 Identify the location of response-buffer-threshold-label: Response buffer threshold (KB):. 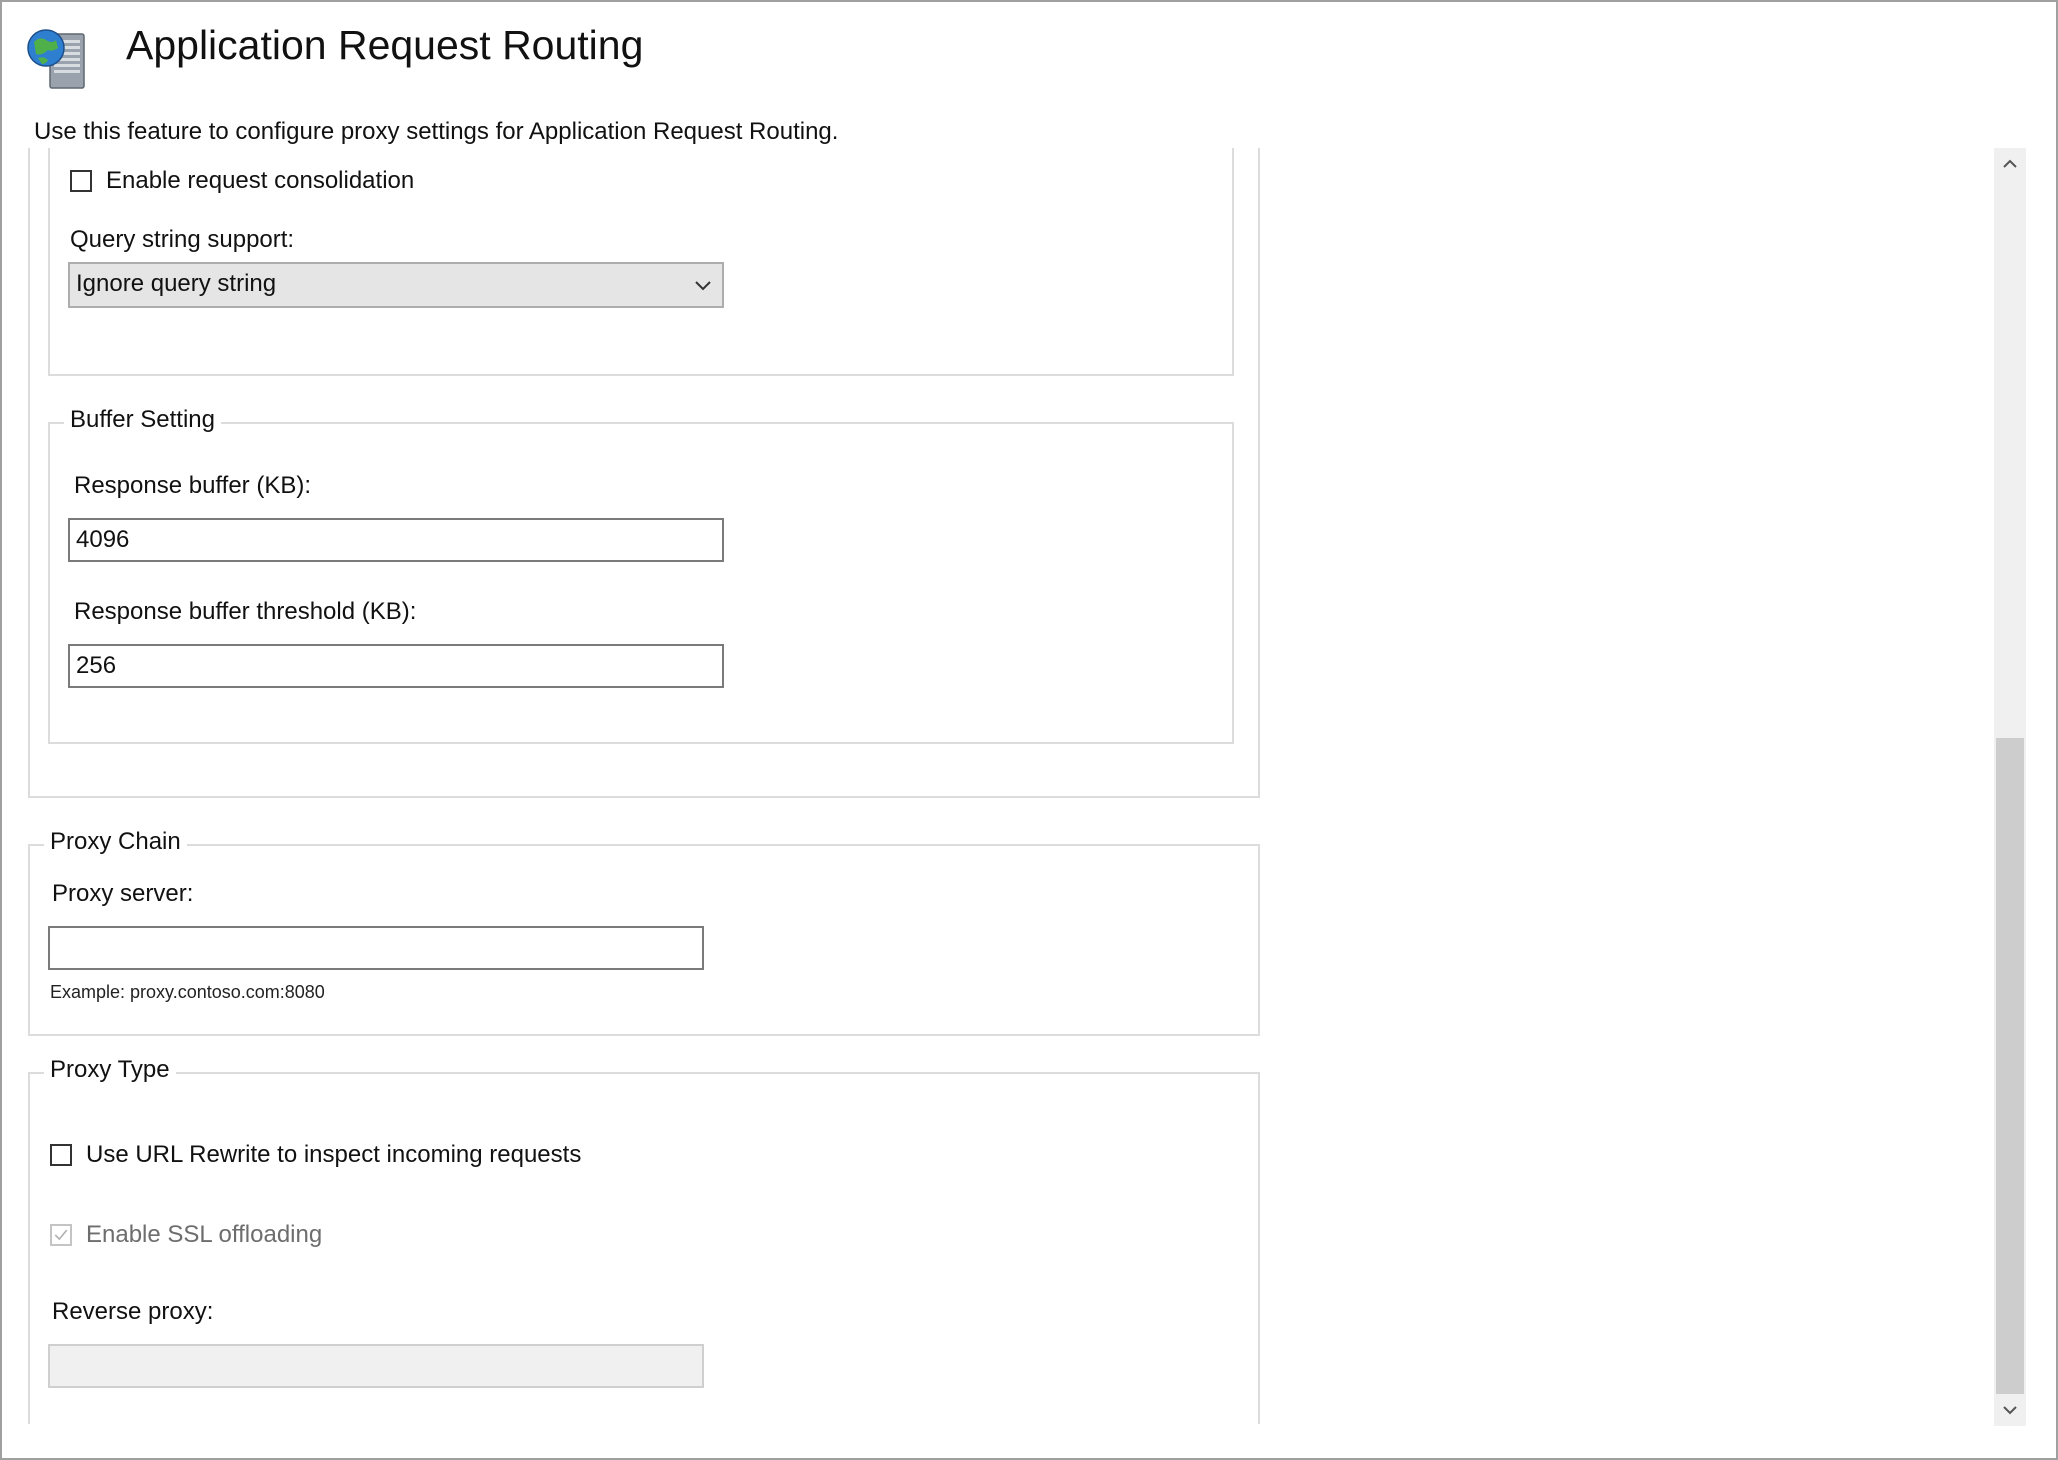
(245, 611).